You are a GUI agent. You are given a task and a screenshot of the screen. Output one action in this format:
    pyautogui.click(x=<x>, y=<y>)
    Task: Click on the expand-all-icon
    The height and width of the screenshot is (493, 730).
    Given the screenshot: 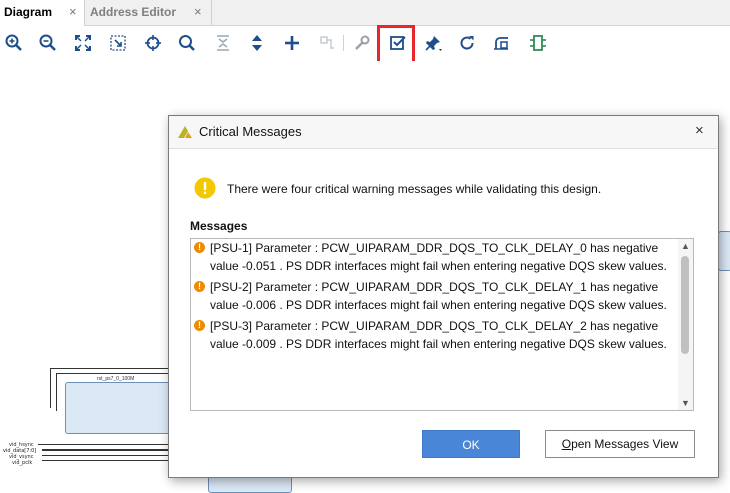 What is the action you would take?
    pyautogui.click(x=257, y=43)
    